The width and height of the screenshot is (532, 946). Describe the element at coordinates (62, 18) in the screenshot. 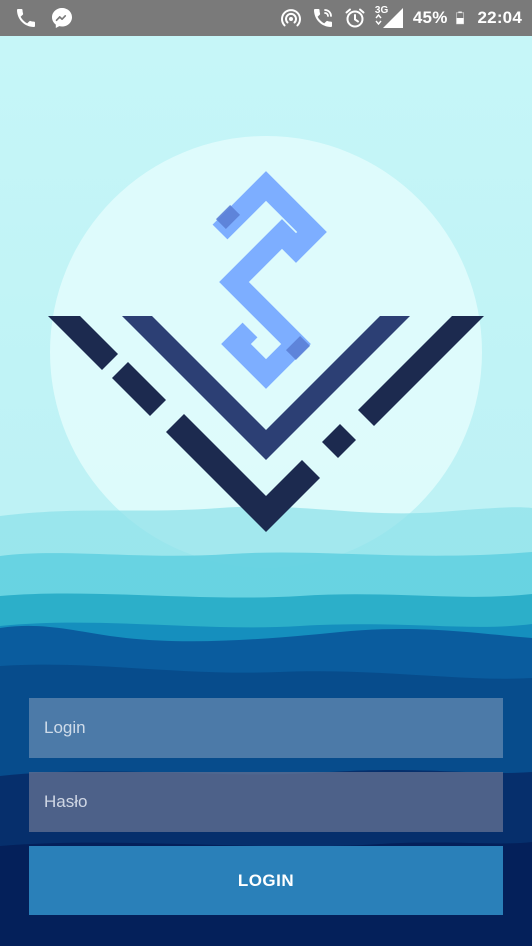

I see `messenger-icon` at that location.